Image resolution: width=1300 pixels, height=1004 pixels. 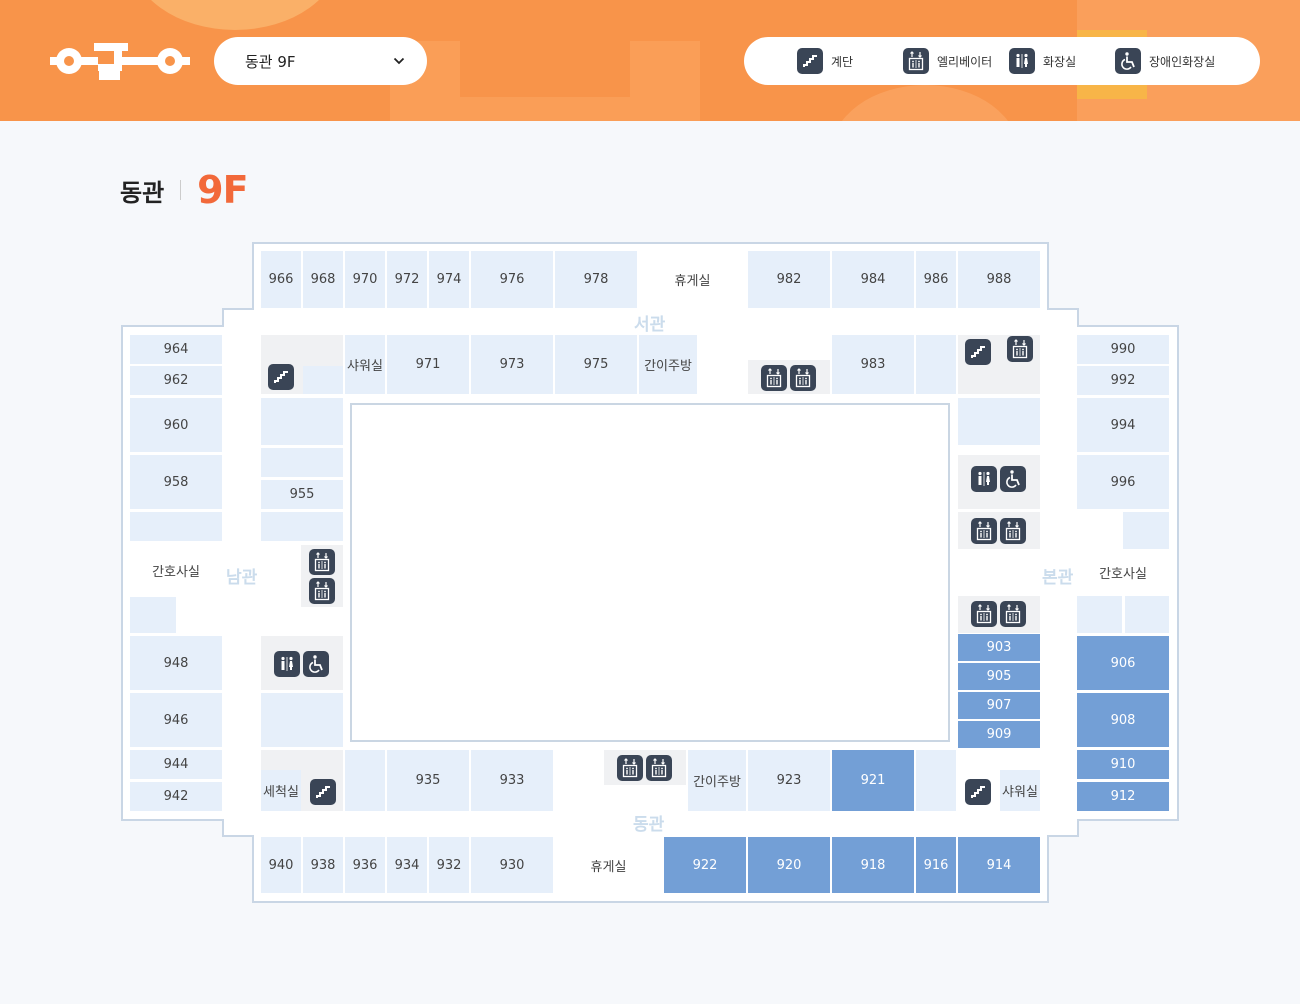 What do you see at coordinates (936, 865) in the screenshot?
I see `room-916: 916` at bounding box center [936, 865].